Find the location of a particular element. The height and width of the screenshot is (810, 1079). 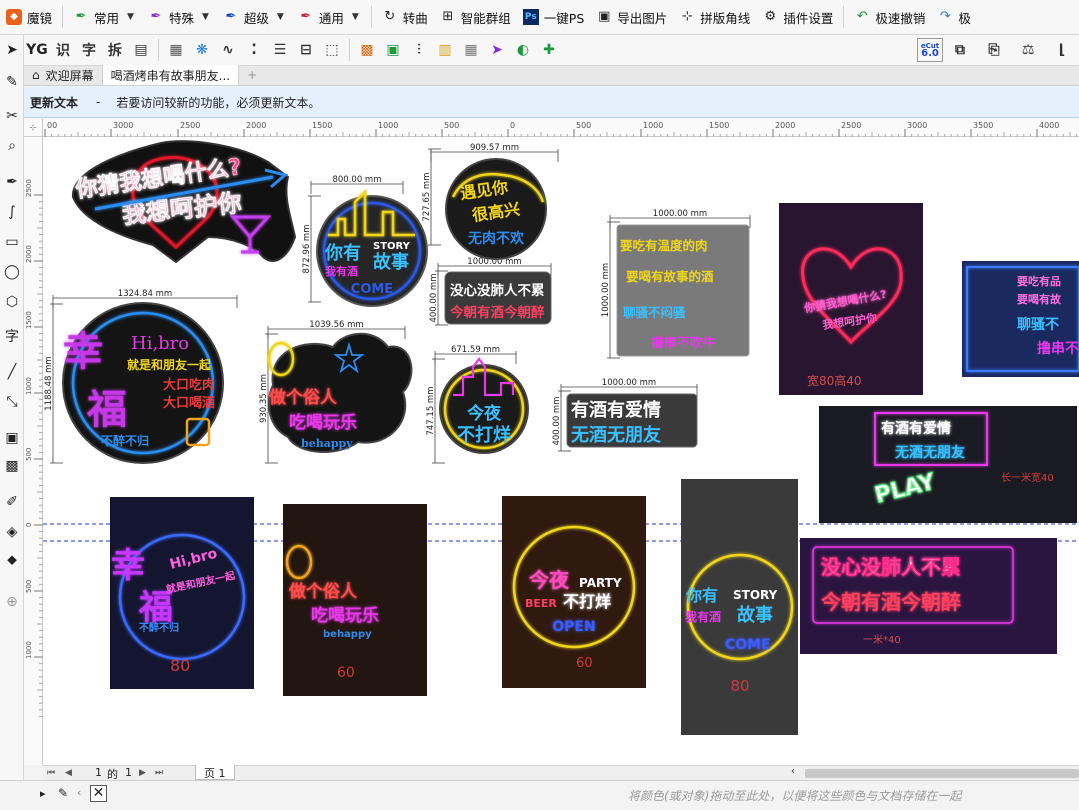

vertical-ruler: 2500 2000 1500 1000 500 0 500 1000 is located at coordinates (33, 451).